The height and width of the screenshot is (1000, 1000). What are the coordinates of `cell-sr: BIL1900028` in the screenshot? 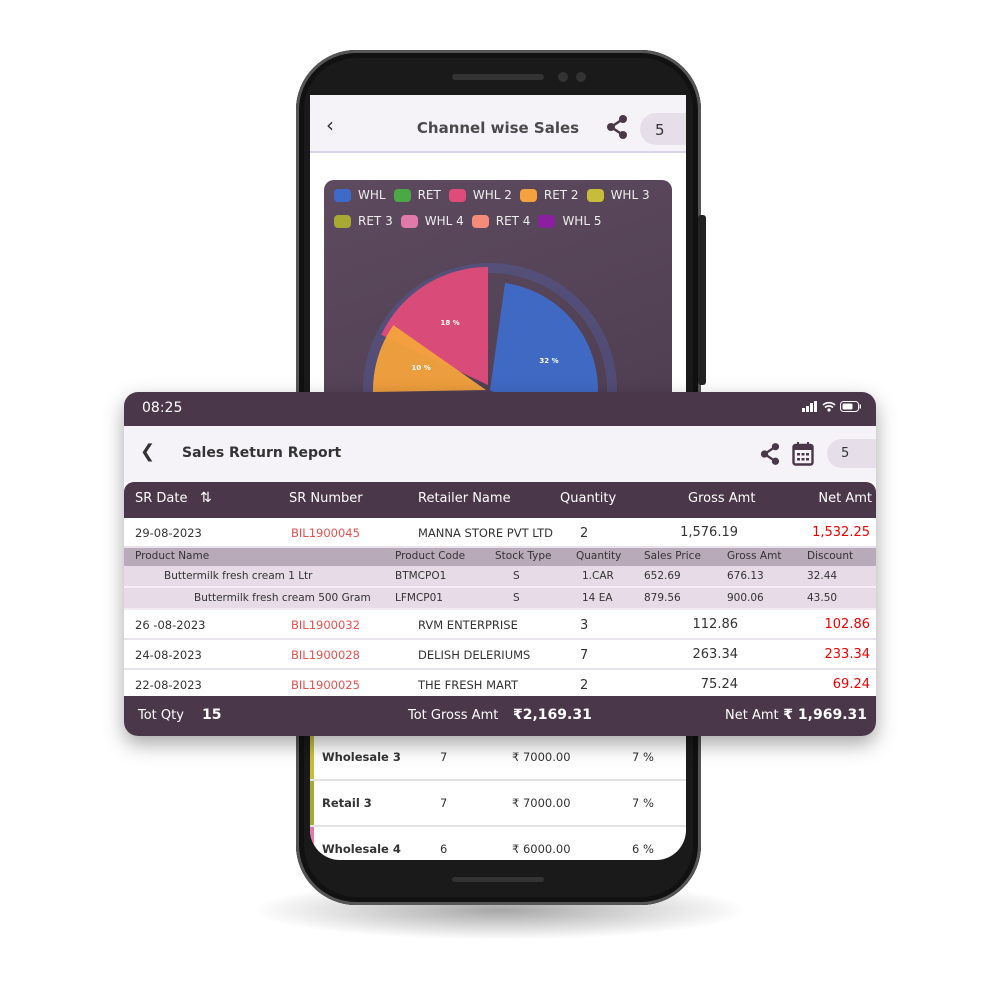 It's located at (325, 655).